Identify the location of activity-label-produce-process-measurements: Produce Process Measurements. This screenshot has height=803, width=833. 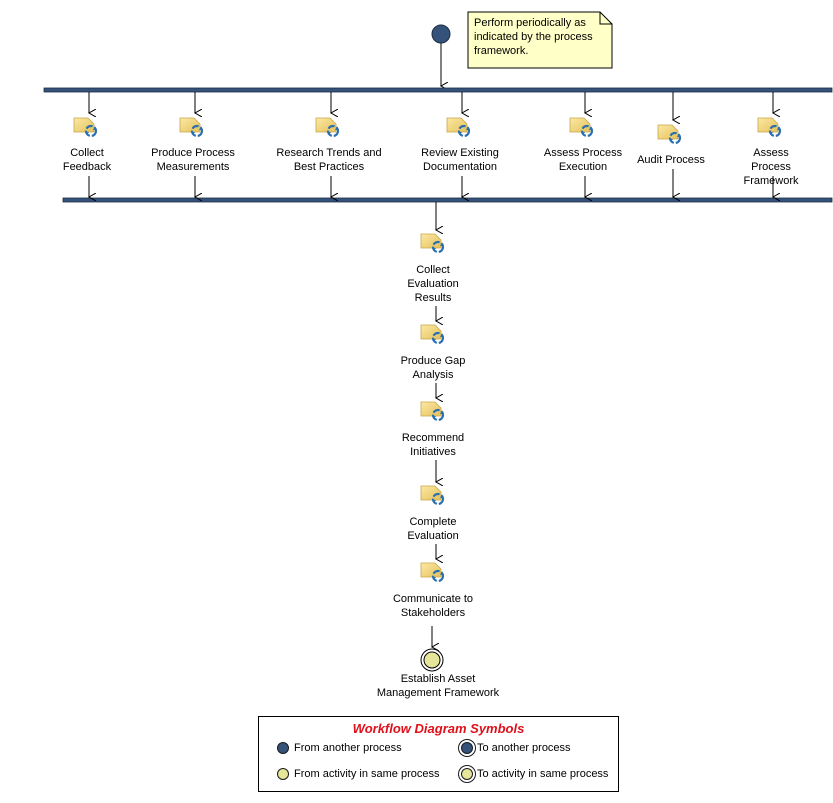
(193, 160).